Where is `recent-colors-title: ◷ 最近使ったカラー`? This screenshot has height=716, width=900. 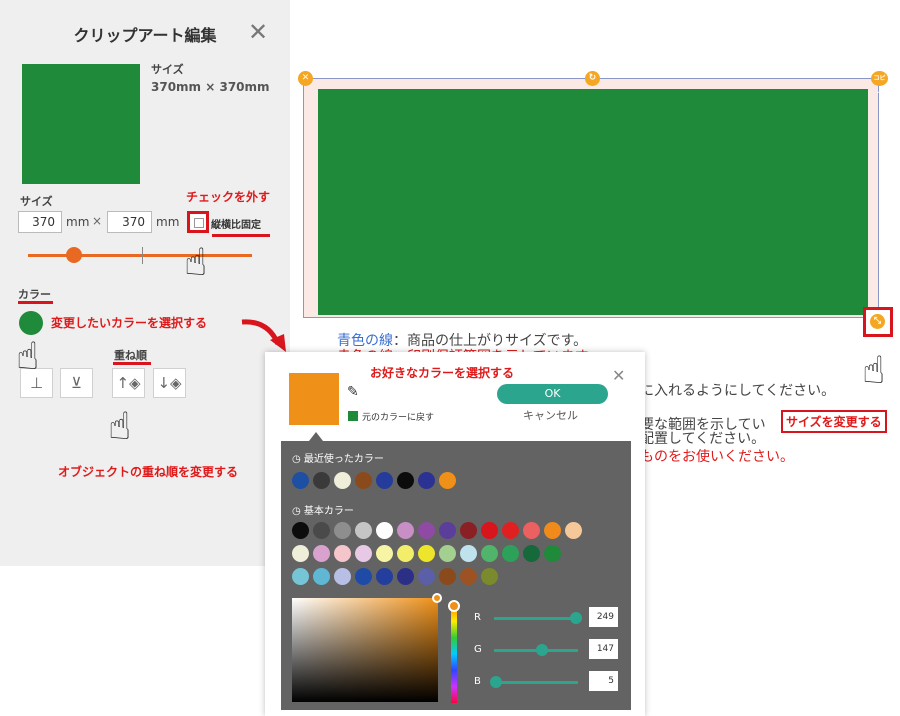 recent-colors-title: ◷ 最近使ったカラー is located at coordinates (338, 459).